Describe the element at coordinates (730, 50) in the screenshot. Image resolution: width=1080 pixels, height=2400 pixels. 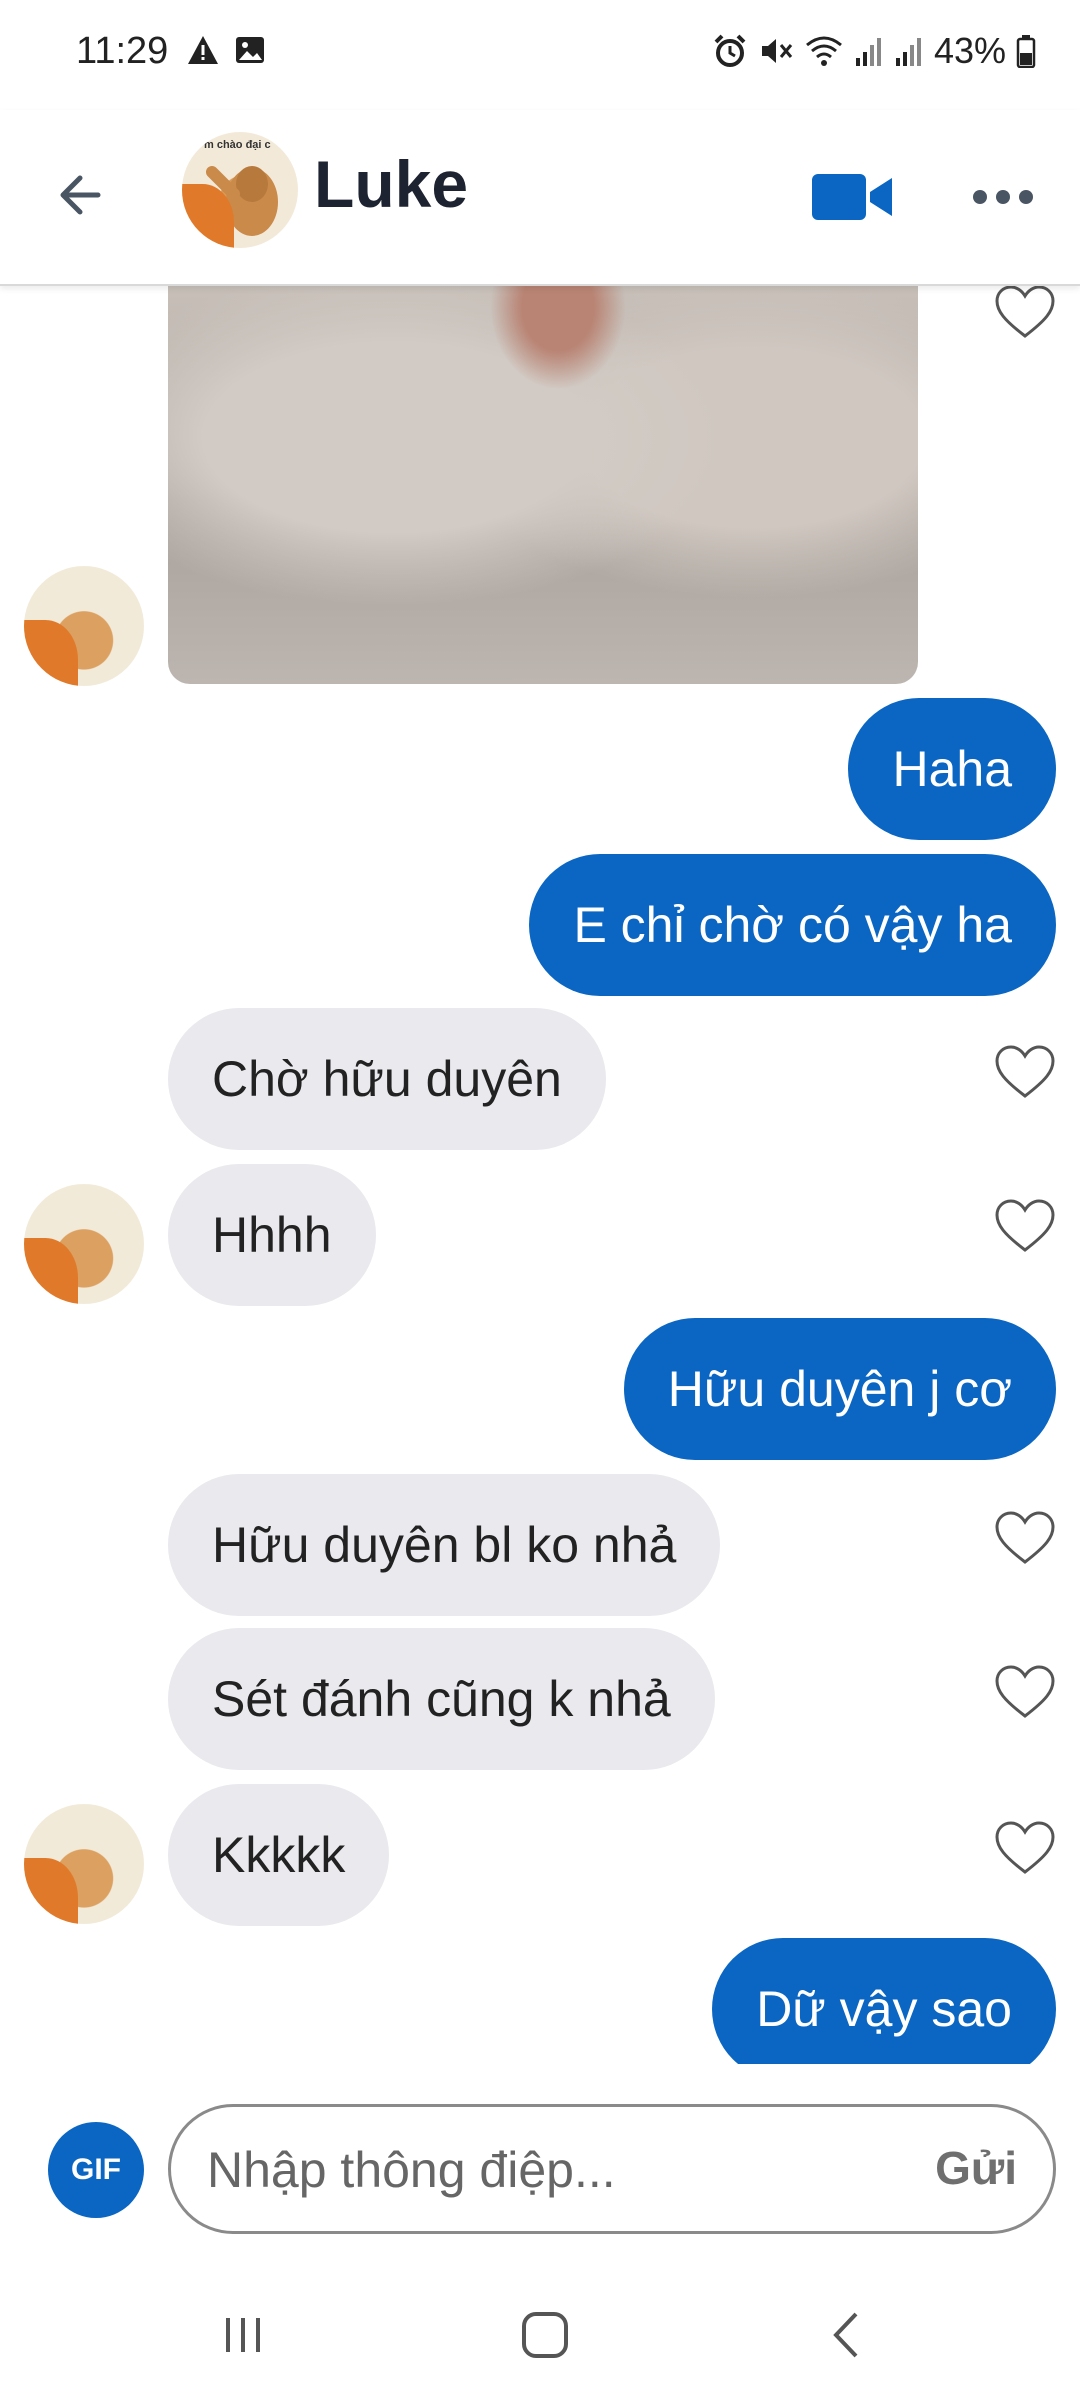
I see `alarm-icon` at that location.